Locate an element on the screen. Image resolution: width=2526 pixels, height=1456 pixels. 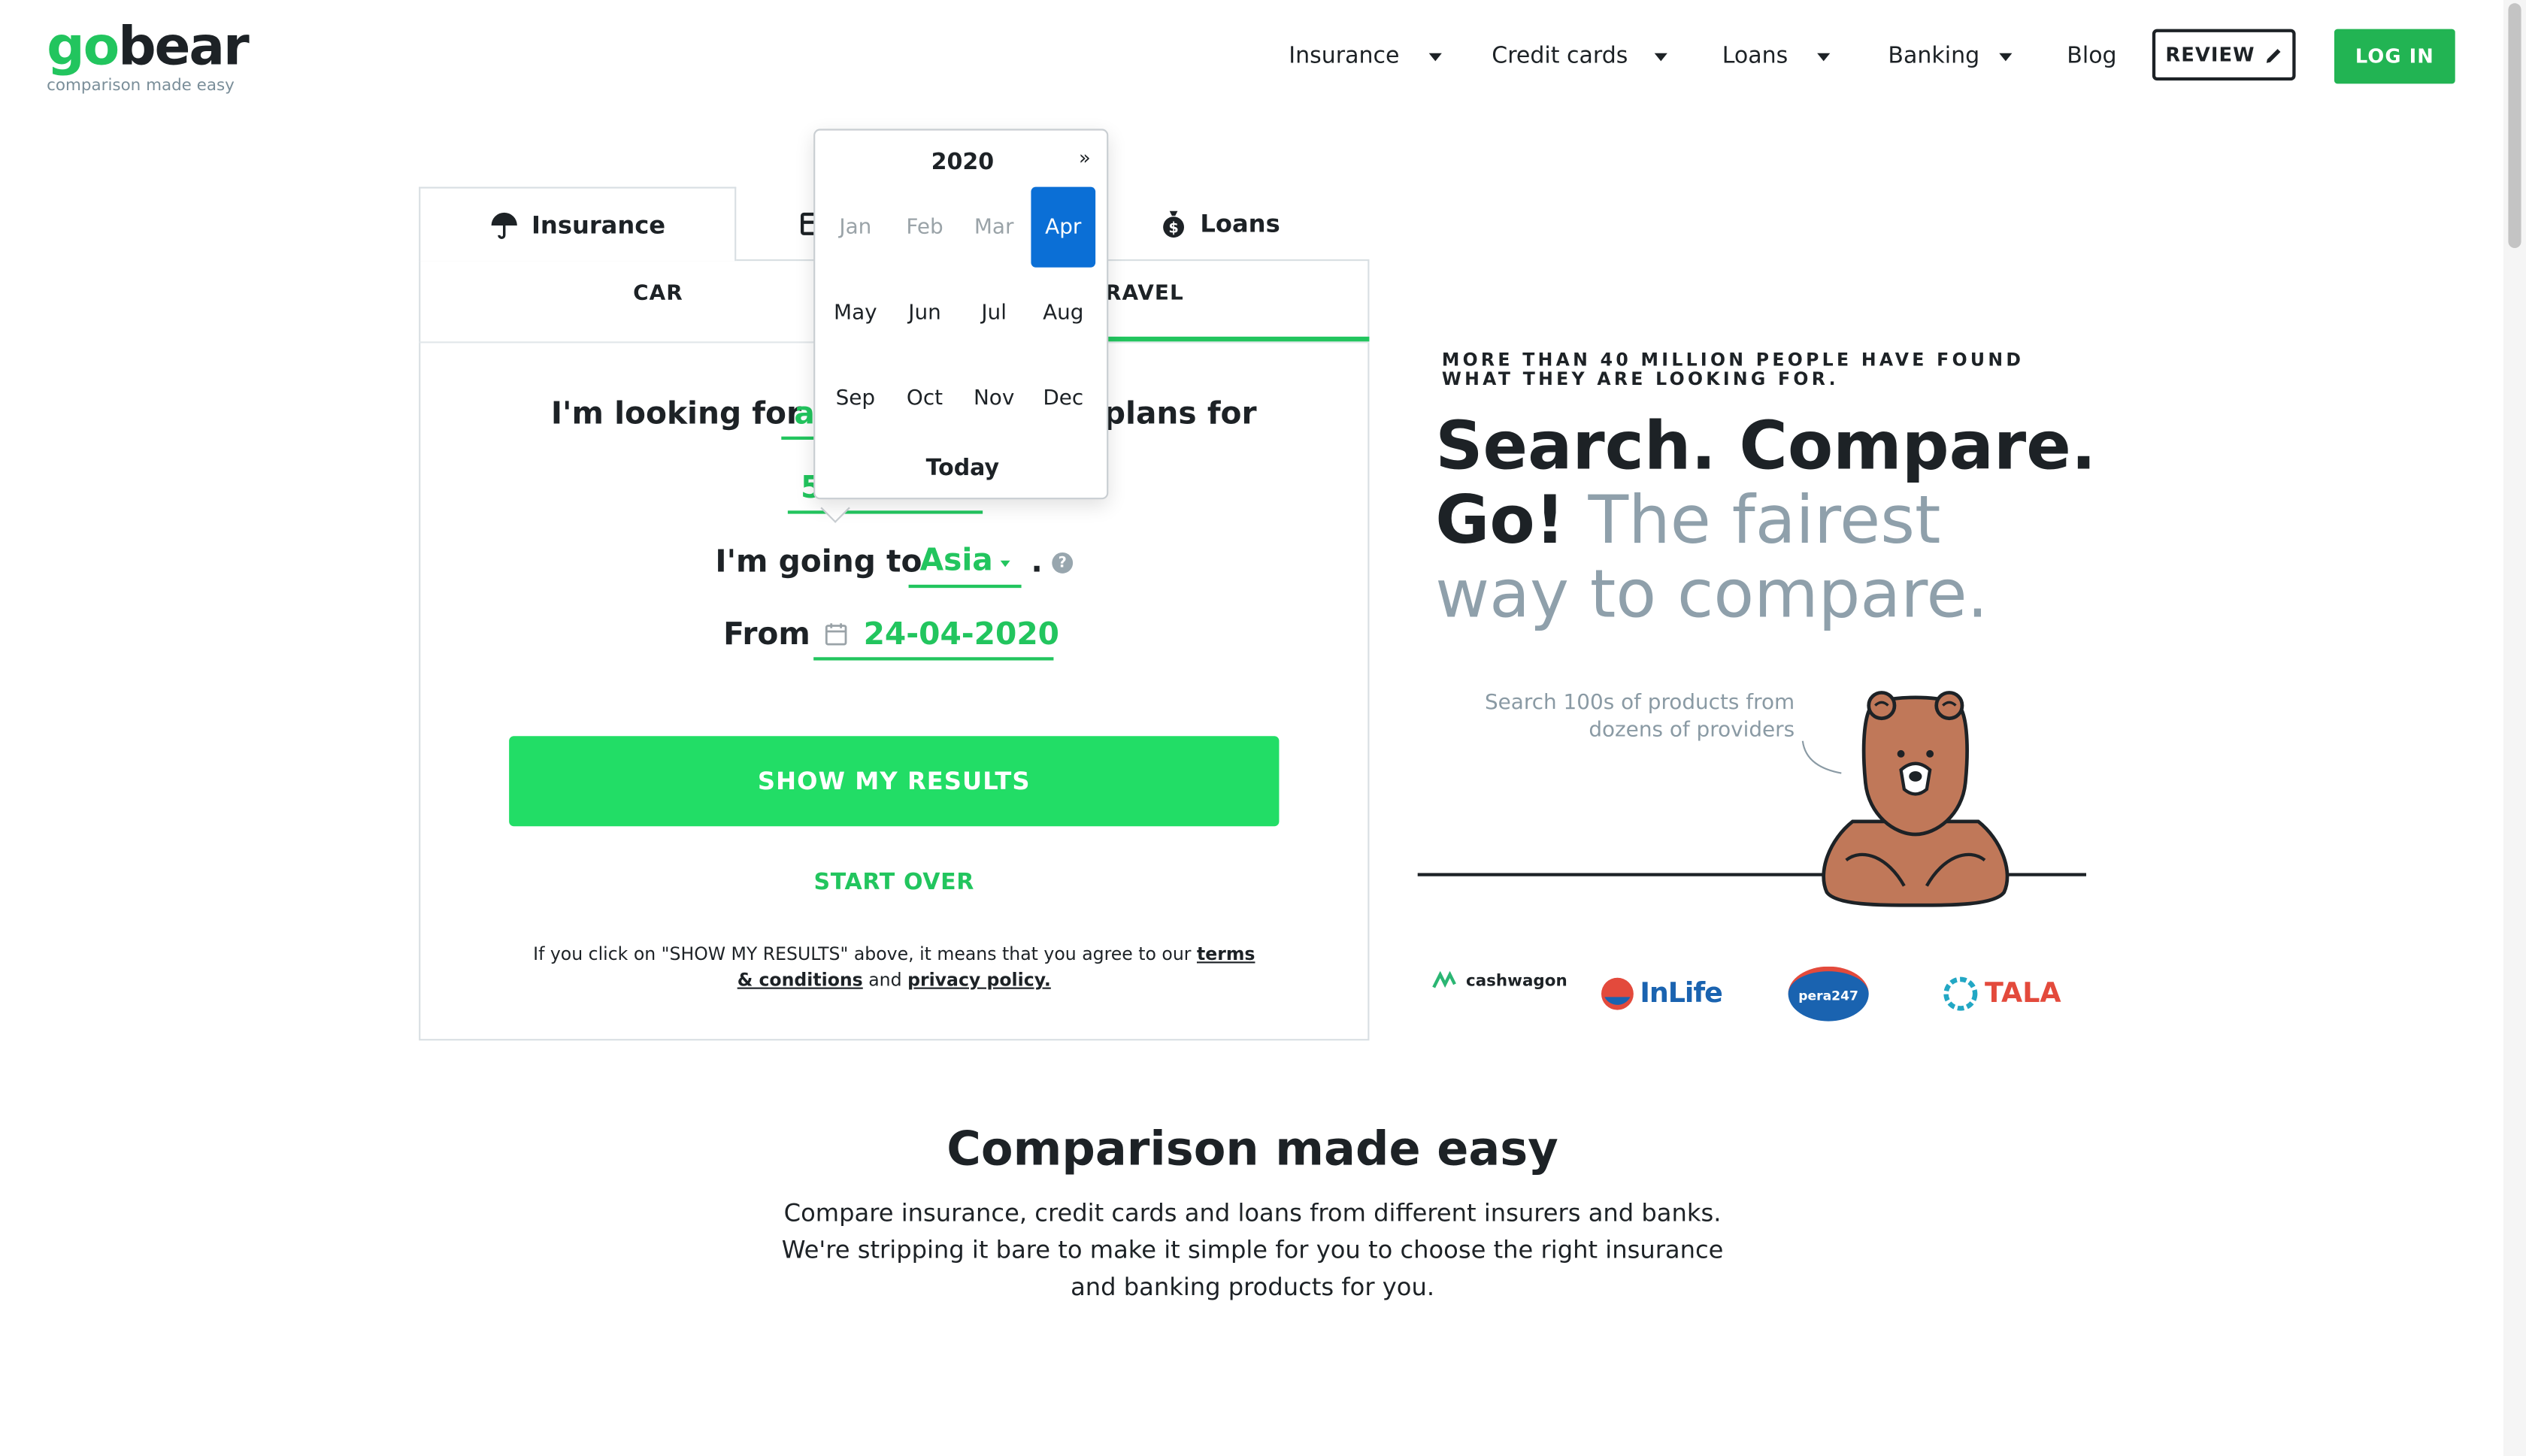
partner-tala-logo: TALA is located at coordinates (2001, 993).